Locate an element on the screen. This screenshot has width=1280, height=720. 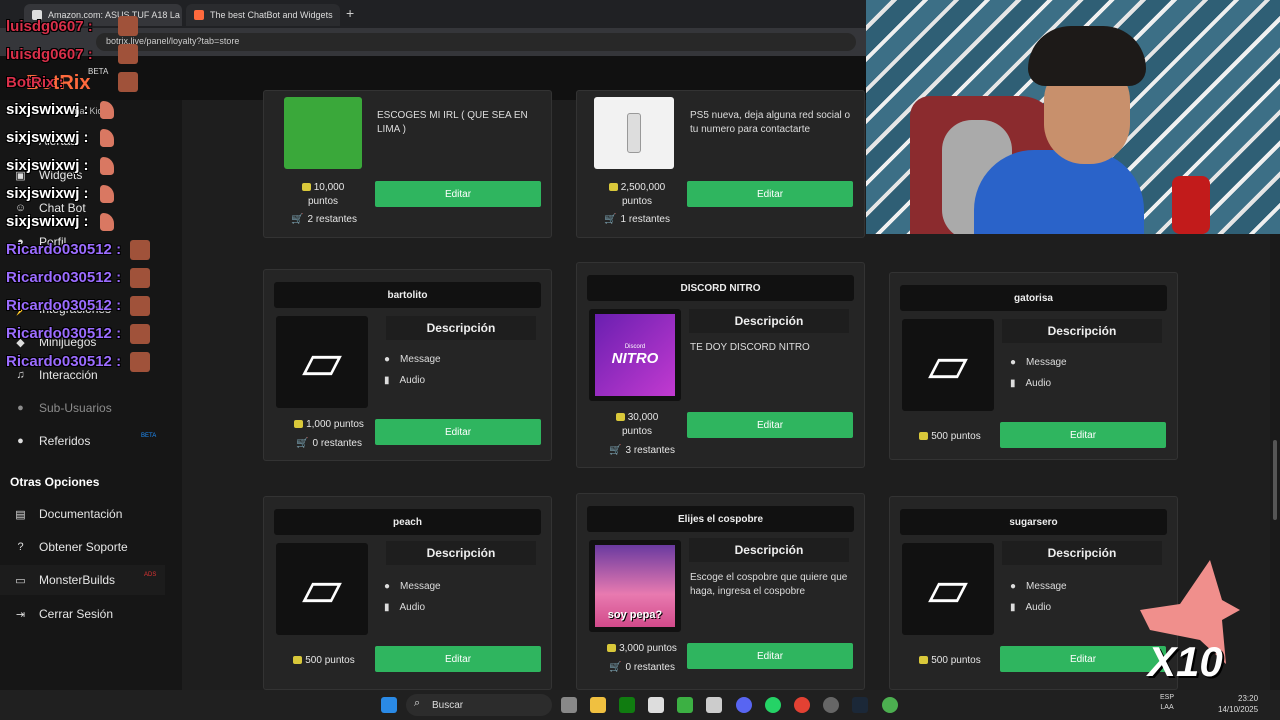
store-icon is located at coordinates (656, 705).